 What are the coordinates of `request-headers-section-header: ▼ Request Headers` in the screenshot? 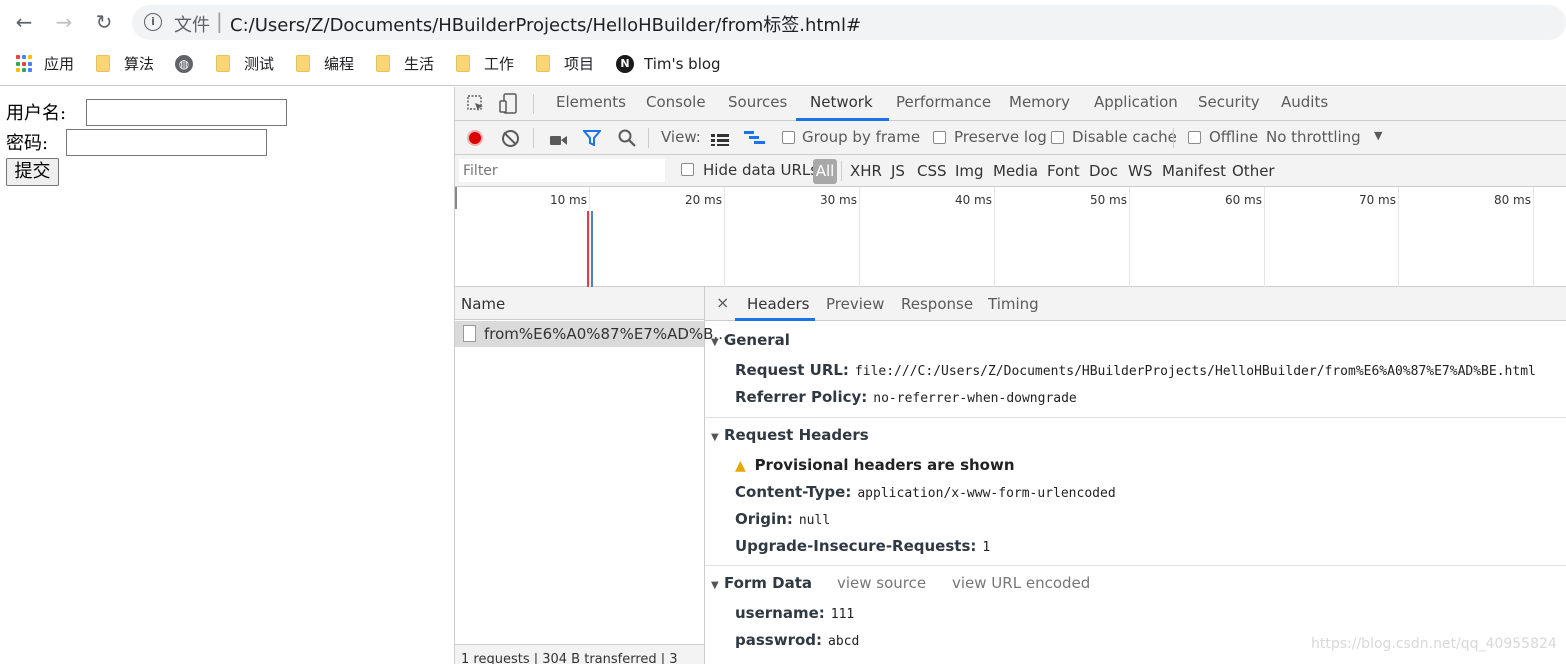 It's located at (790, 435).